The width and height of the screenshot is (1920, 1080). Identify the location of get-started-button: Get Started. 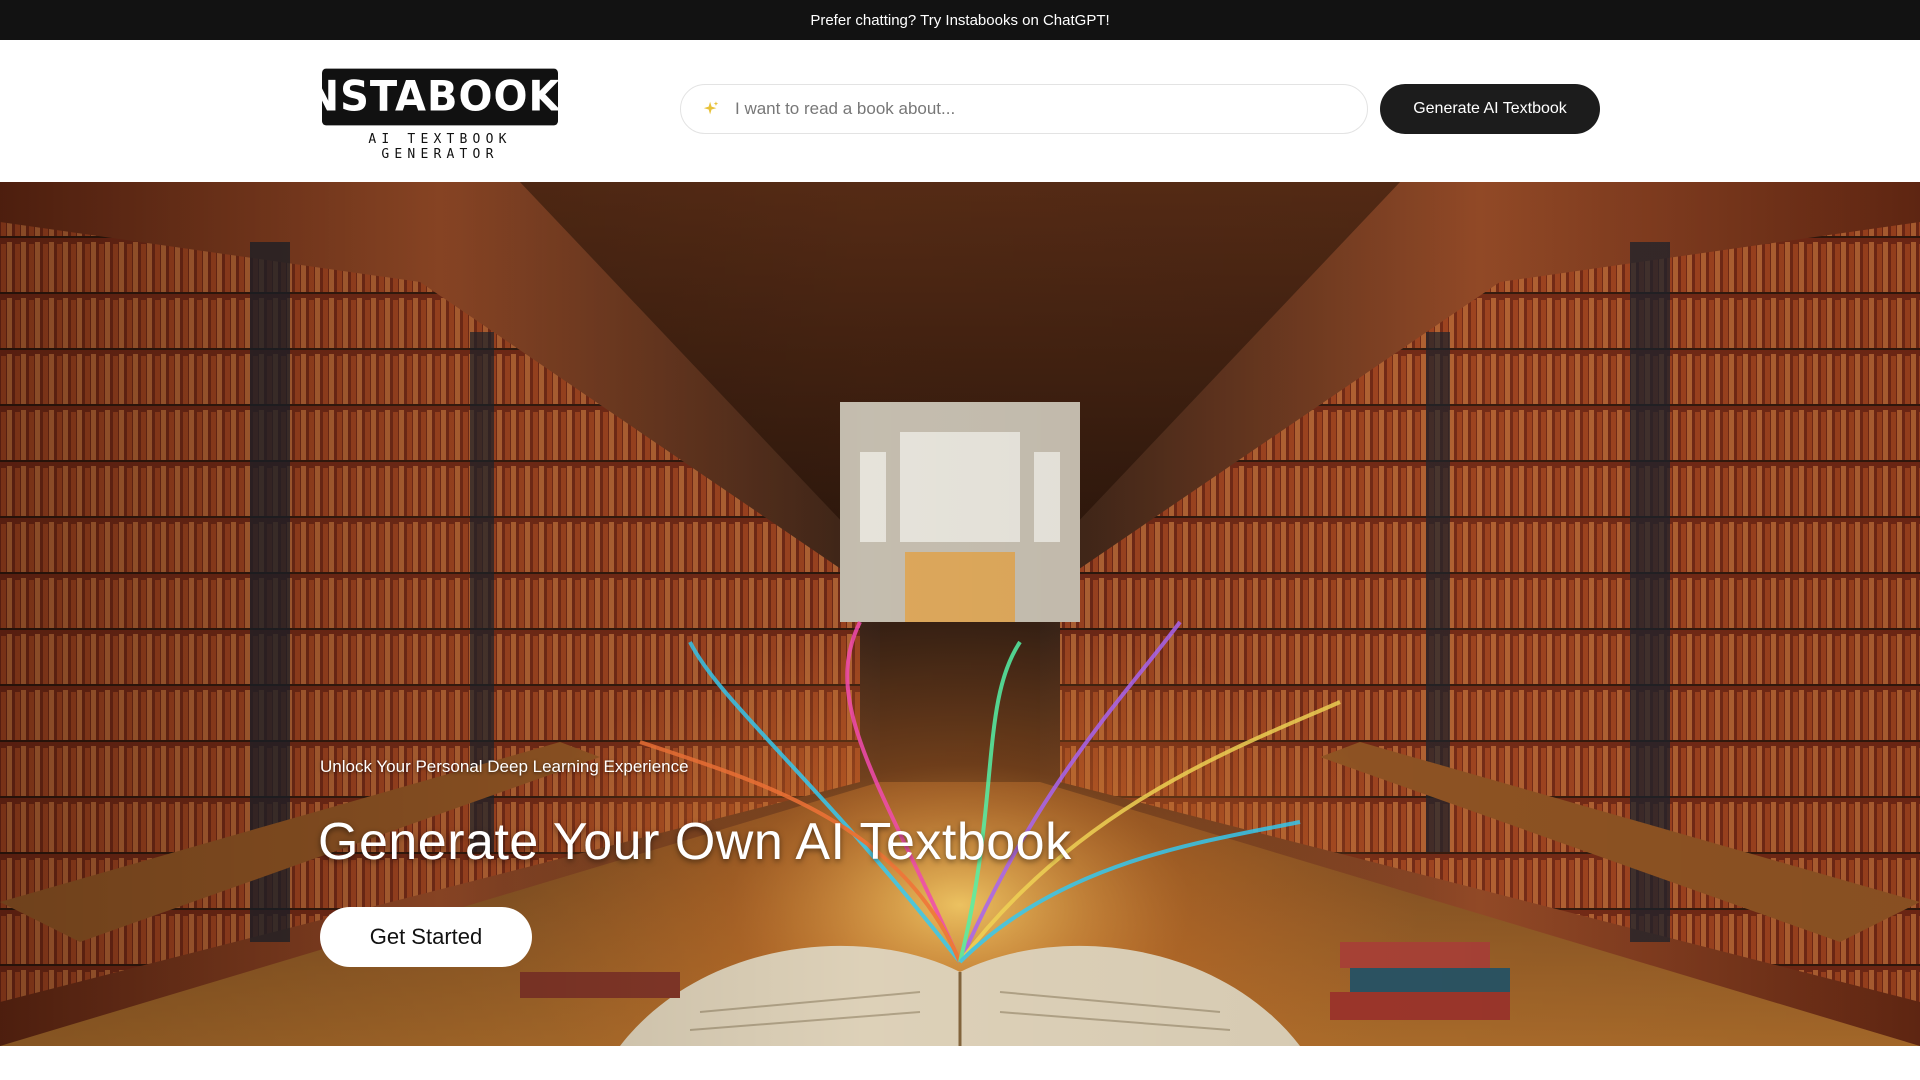
(426, 937).